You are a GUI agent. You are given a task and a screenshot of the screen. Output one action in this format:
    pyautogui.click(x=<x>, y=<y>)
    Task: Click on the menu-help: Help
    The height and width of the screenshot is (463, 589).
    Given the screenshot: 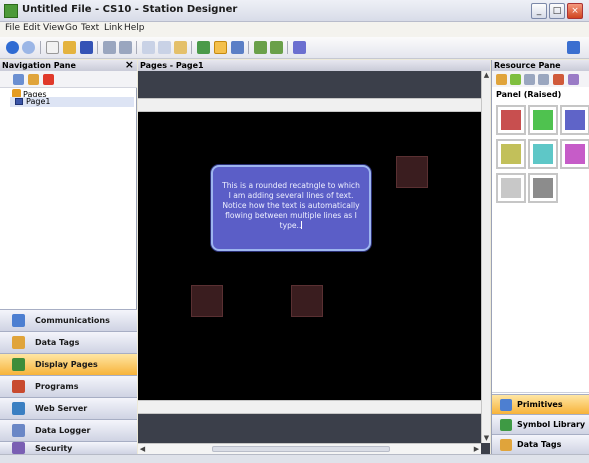 What is the action you would take?
    pyautogui.click(x=134, y=28)
    